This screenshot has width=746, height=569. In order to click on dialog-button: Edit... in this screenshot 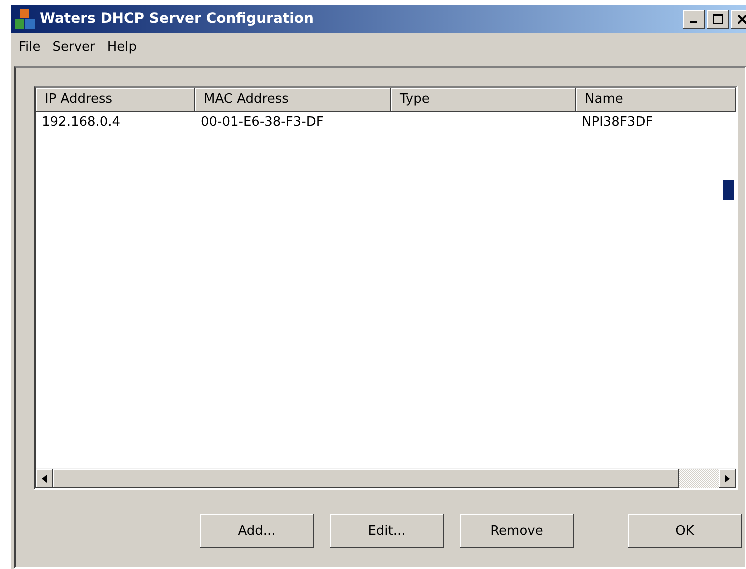, I will do `click(387, 531)`.